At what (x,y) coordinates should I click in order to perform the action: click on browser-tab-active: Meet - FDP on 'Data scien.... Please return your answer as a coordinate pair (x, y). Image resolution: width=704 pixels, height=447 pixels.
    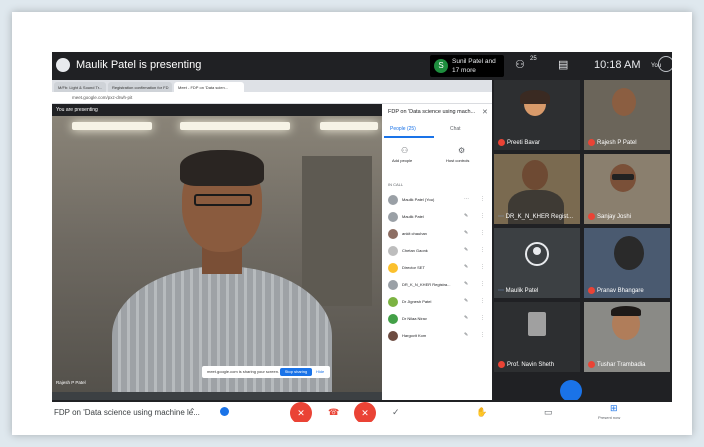
    Looking at the image, I should click on (209, 87).